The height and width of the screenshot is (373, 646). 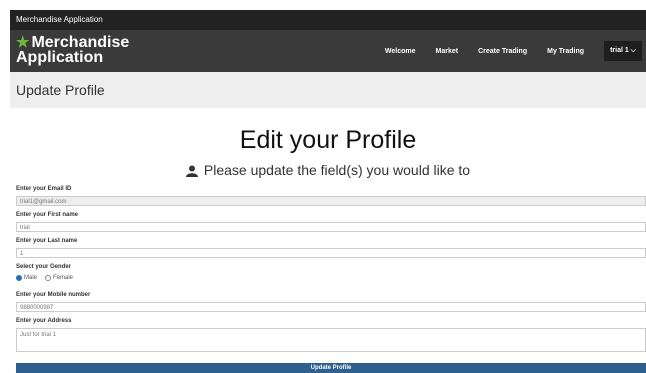 What do you see at coordinates (331, 340) in the screenshot?
I see `address-textarea: Just for trial 1` at bounding box center [331, 340].